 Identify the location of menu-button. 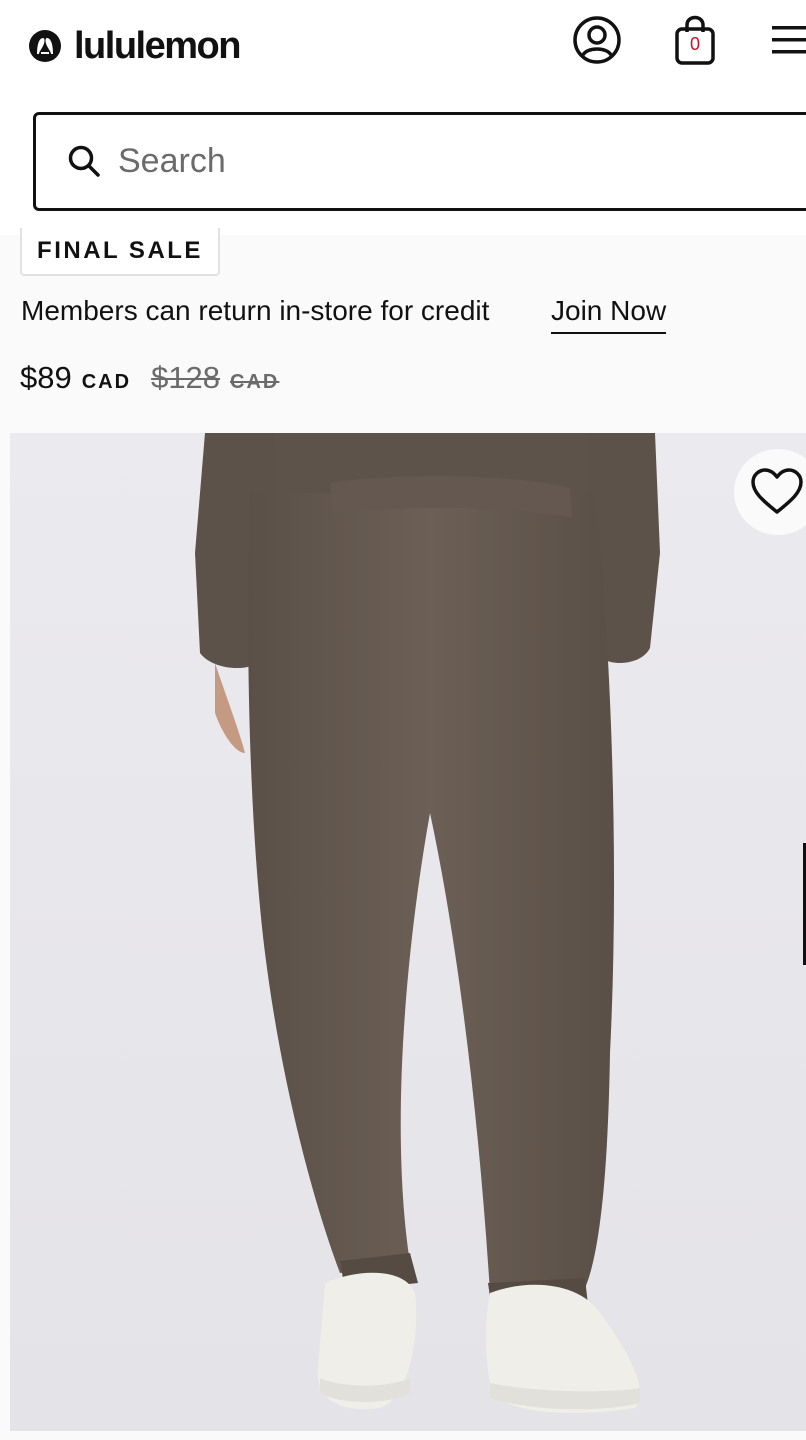
(787, 40).